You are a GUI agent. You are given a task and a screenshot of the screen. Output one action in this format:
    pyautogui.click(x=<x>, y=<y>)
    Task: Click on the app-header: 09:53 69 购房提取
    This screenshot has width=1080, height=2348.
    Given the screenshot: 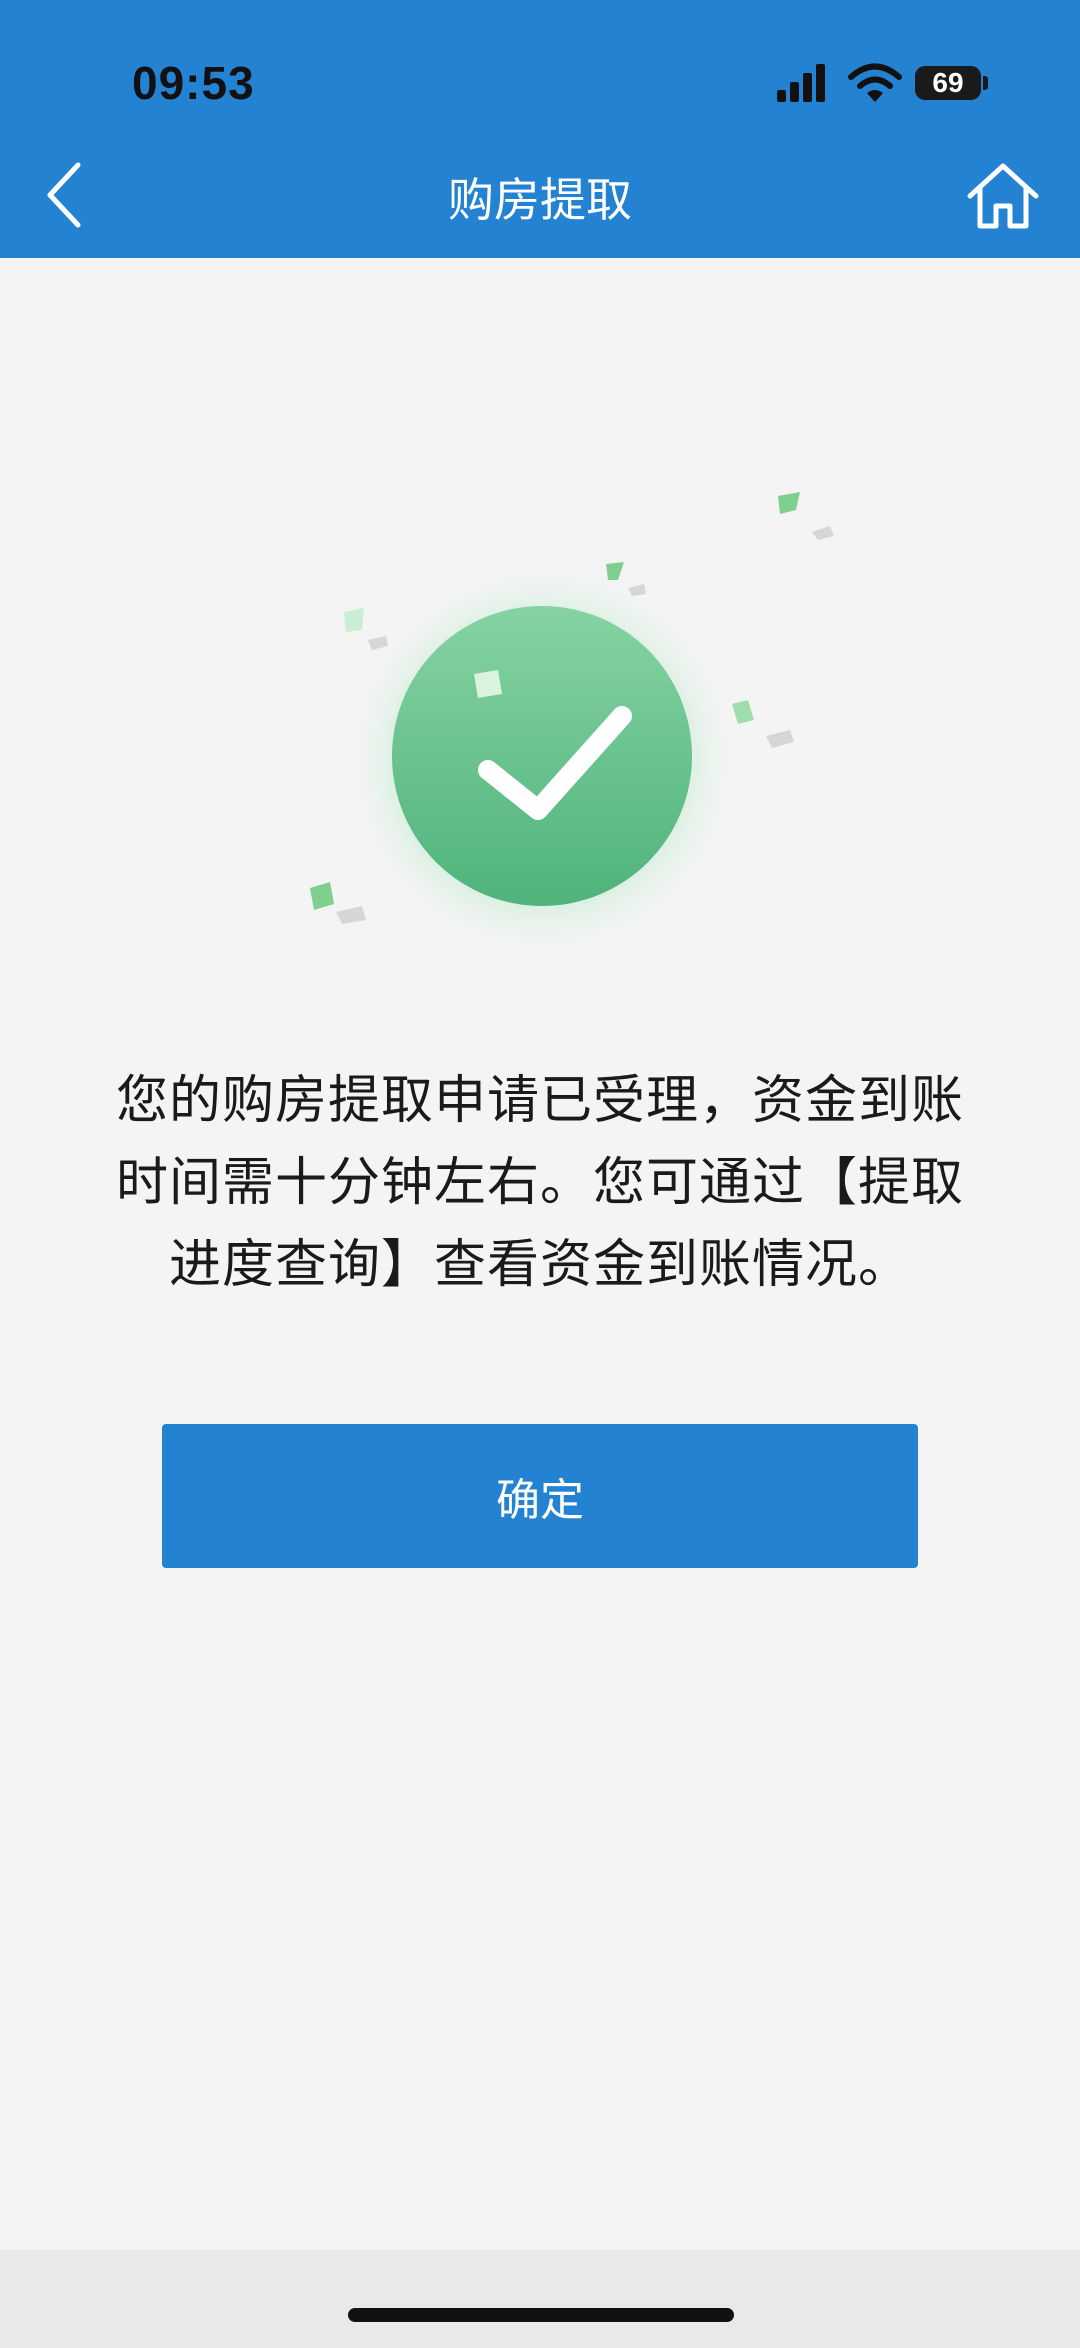 What is the action you would take?
    pyautogui.click(x=540, y=129)
    